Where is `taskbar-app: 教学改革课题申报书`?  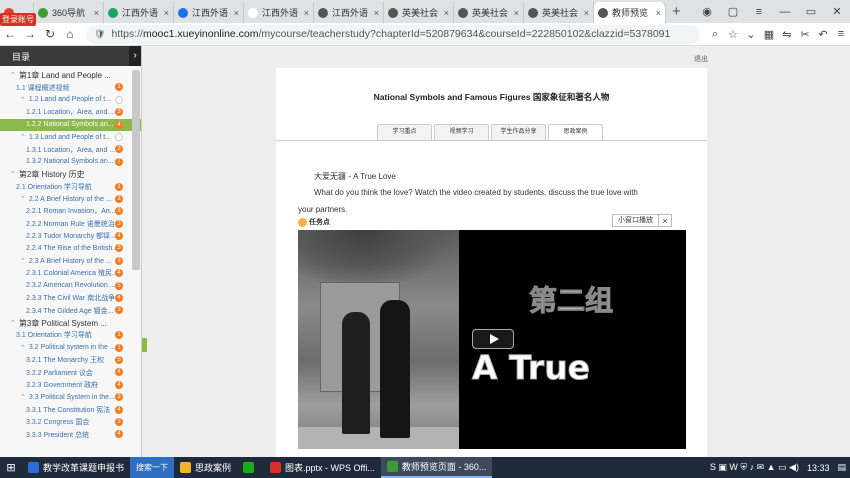 taskbar-app: 教学改革课题申报书 is located at coordinates (76, 467).